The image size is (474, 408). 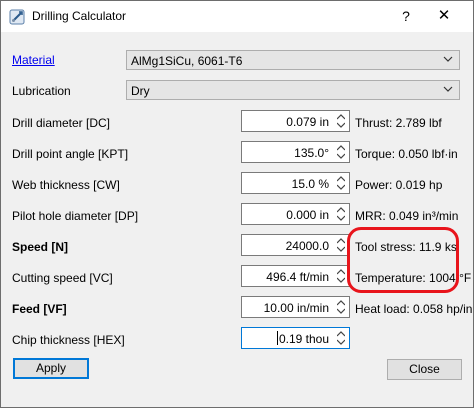 I want to click on window-close-button: ✕, so click(x=444, y=16).